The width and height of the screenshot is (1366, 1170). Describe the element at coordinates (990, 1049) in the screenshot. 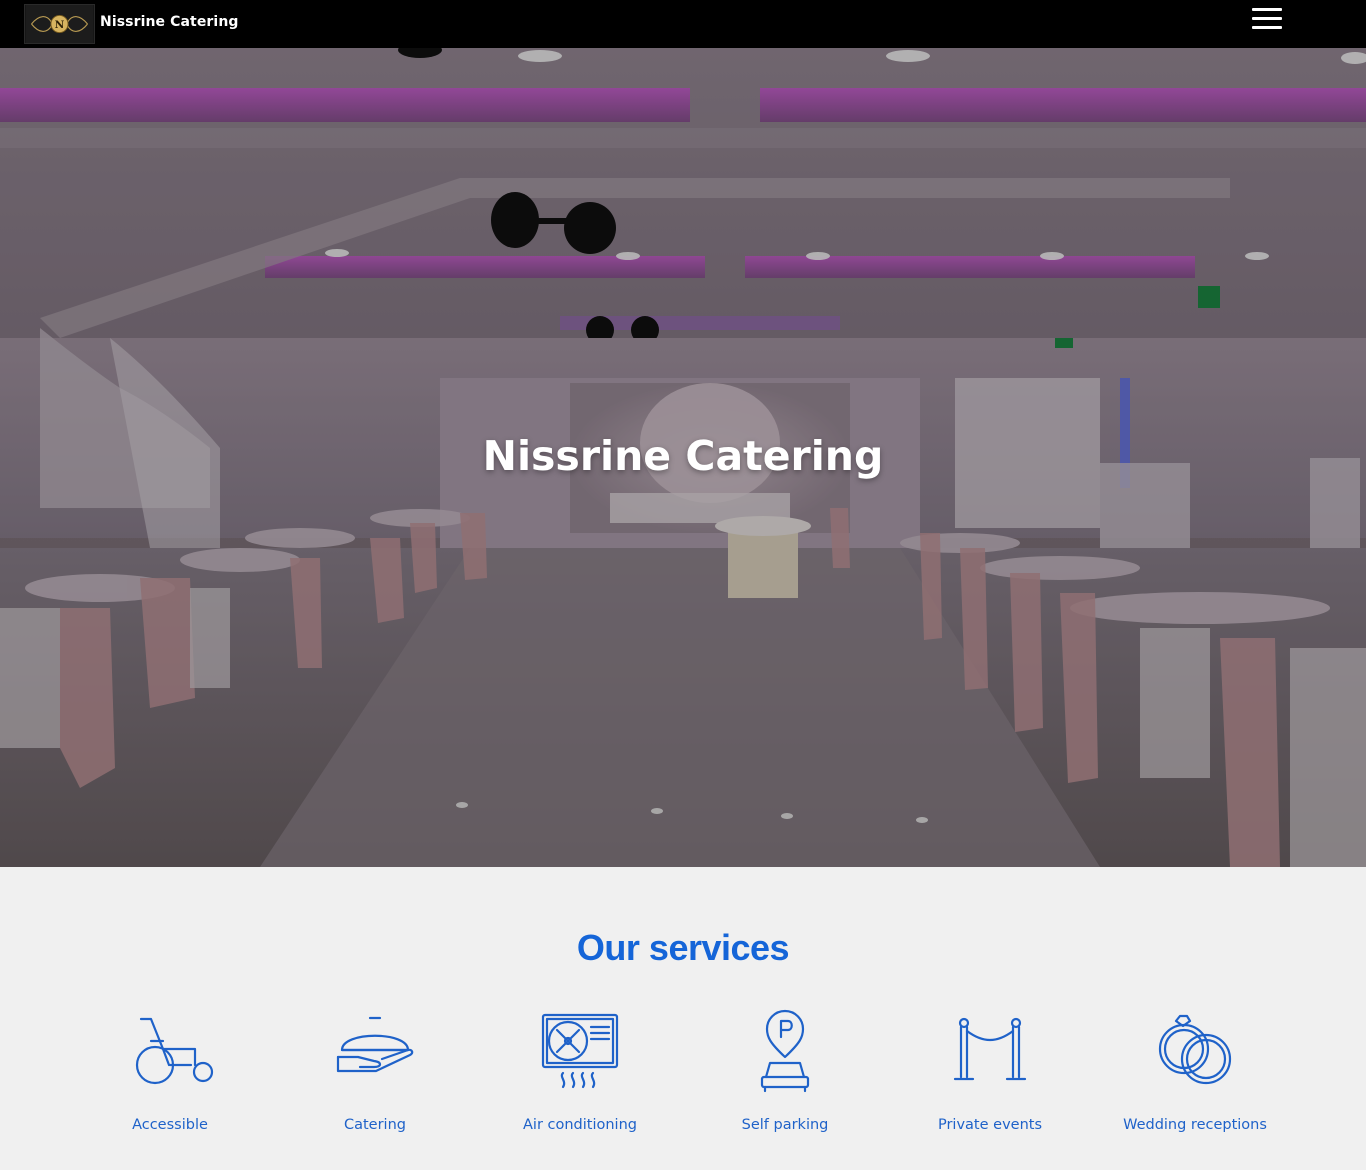

I see `rope-barrier-icon` at that location.